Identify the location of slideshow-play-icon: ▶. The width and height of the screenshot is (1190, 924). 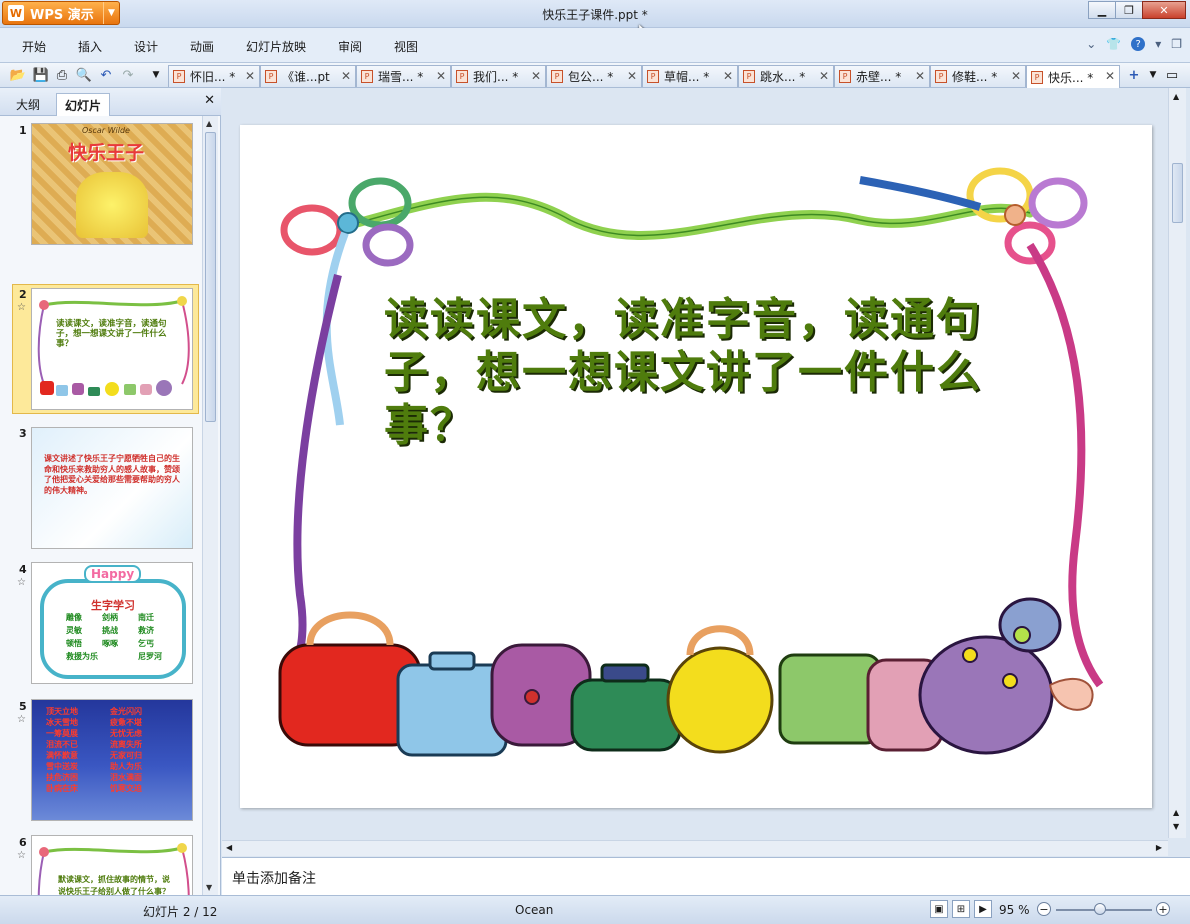
(983, 909).